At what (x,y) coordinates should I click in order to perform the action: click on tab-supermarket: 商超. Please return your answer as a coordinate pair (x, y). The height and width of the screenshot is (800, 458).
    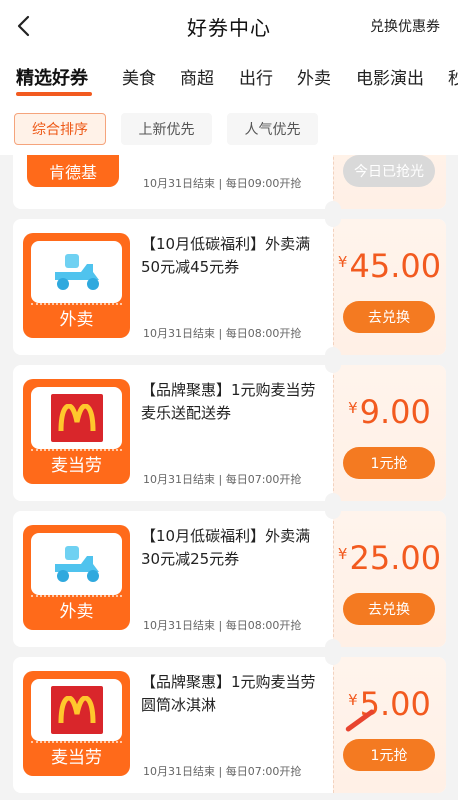
    Looking at the image, I should click on (197, 76).